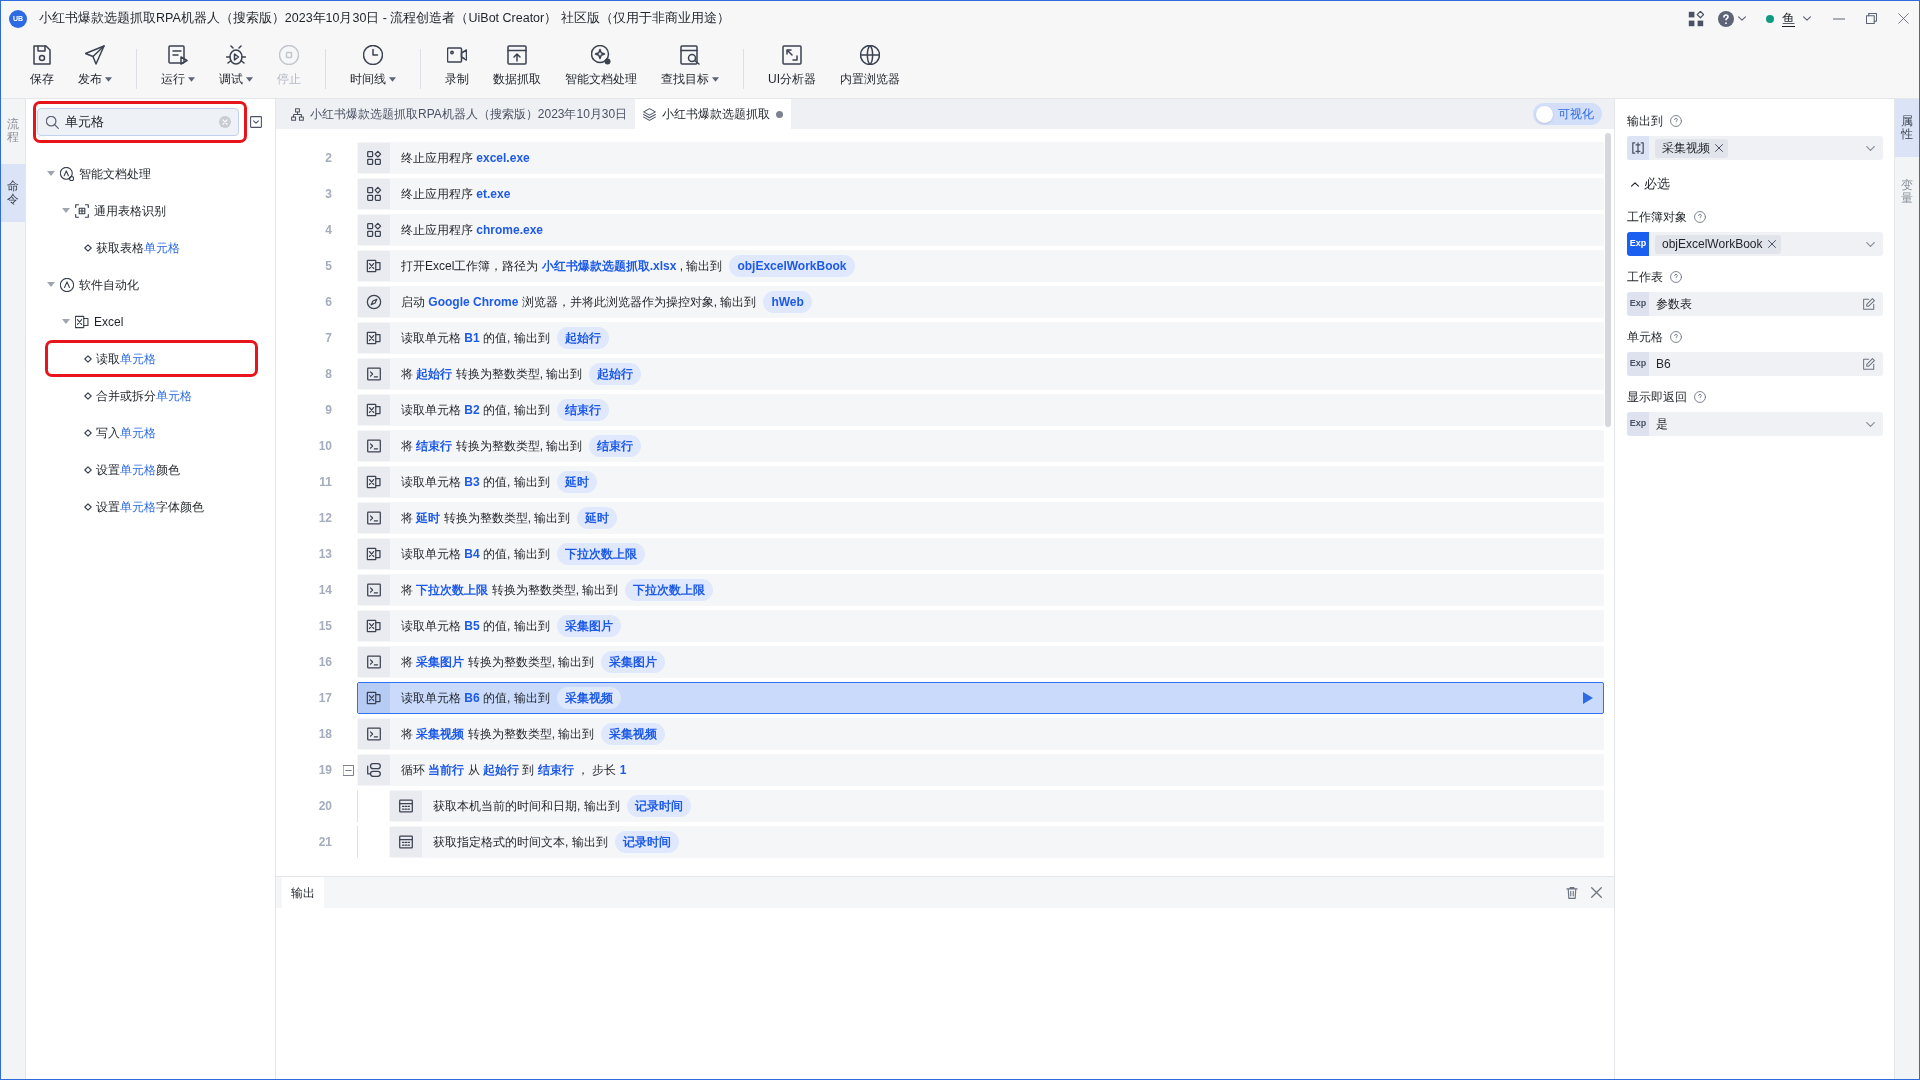 This screenshot has height=1080, width=1920. What do you see at coordinates (579, 302) in the screenshot?
I see `command-text: 启动 Google Chrome 浏览器，并将此浏览器作为操控对象, 输出到` at bounding box center [579, 302].